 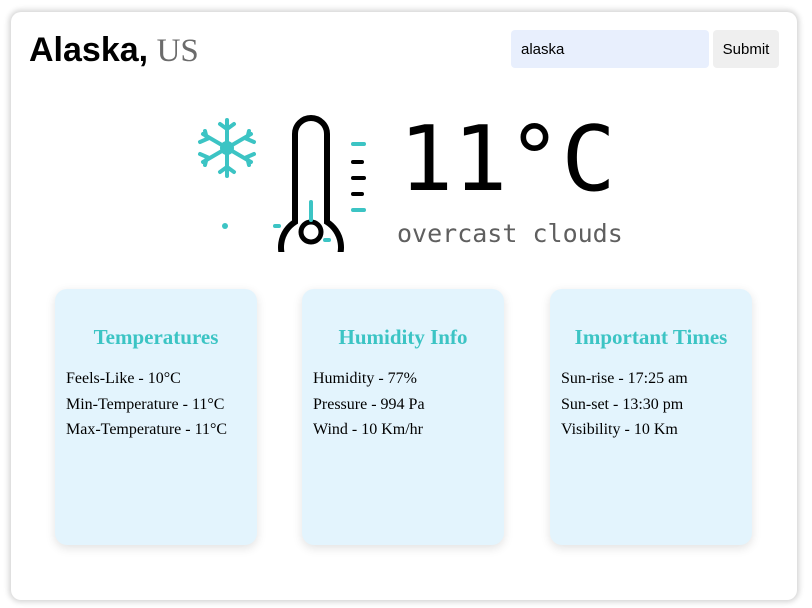 I want to click on snowflake-icon, so click(x=227, y=148).